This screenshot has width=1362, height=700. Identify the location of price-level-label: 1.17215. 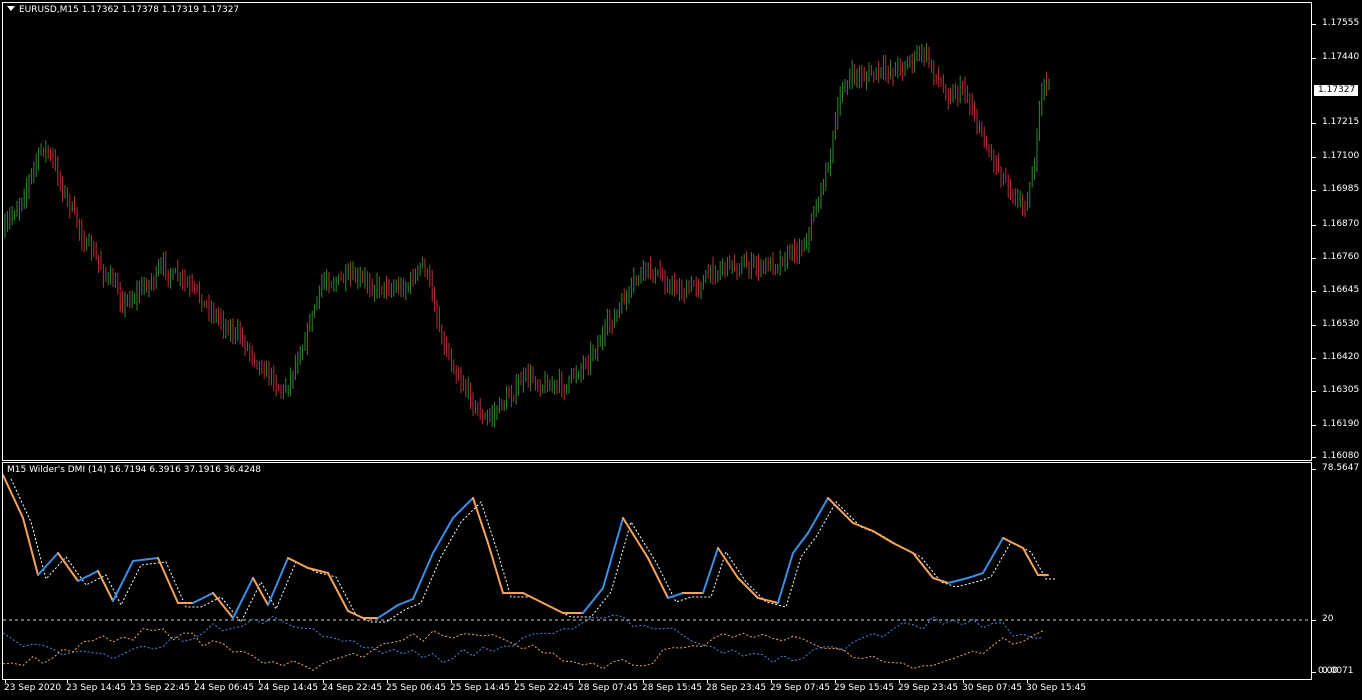
(1341, 122).